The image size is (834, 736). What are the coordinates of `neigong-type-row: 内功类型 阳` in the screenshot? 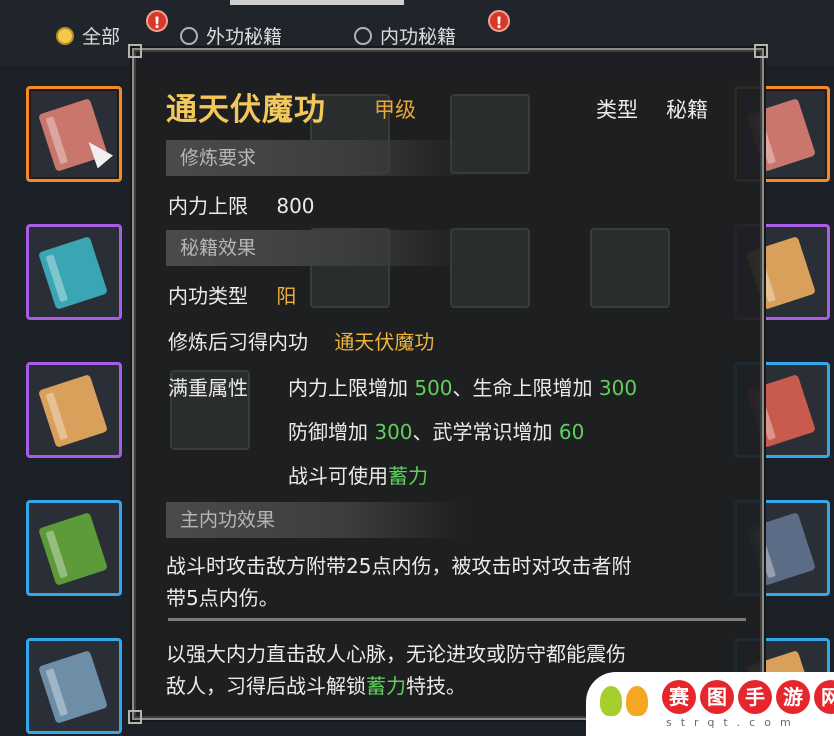 It's located at (232, 294).